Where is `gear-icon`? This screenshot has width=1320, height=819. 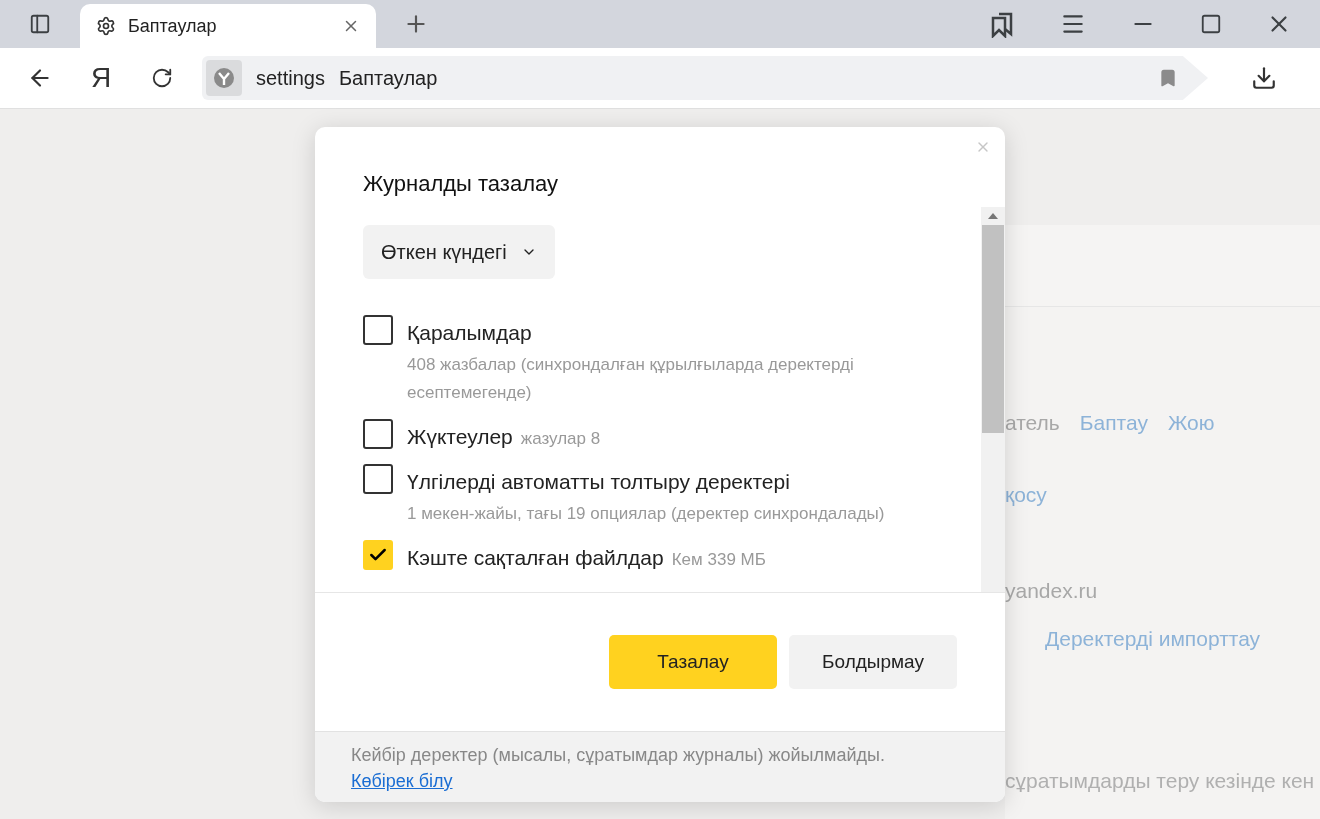 gear-icon is located at coordinates (106, 26).